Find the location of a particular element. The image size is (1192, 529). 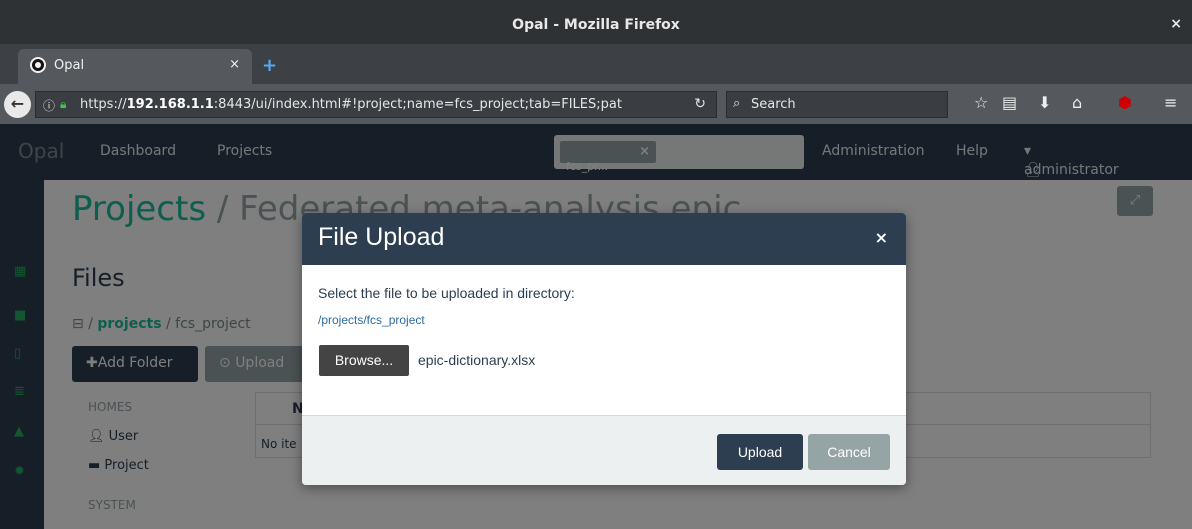

modal-footer: Upload Cancel is located at coordinates (604, 450).